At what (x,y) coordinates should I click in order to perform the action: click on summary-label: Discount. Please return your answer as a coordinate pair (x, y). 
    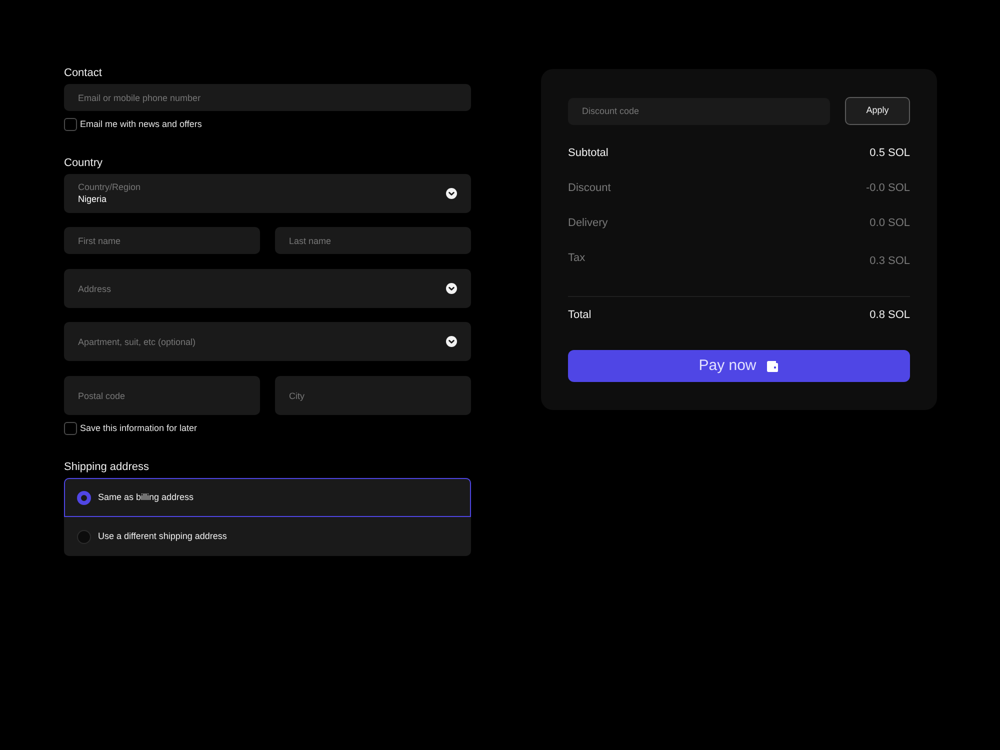
    Looking at the image, I should click on (589, 188).